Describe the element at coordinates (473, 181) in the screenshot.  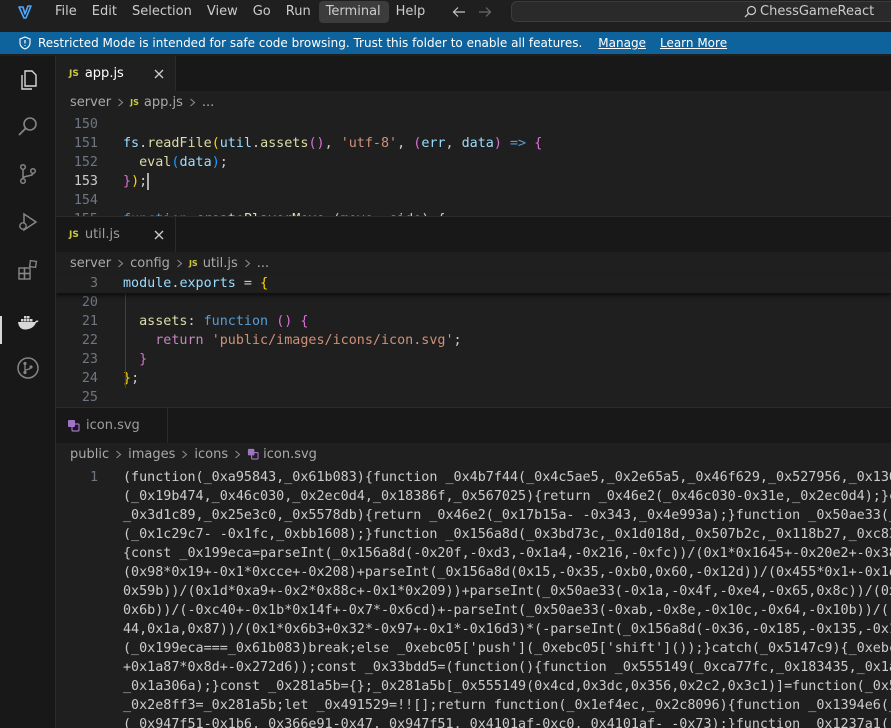
I see `code-line-current: 153});` at that location.